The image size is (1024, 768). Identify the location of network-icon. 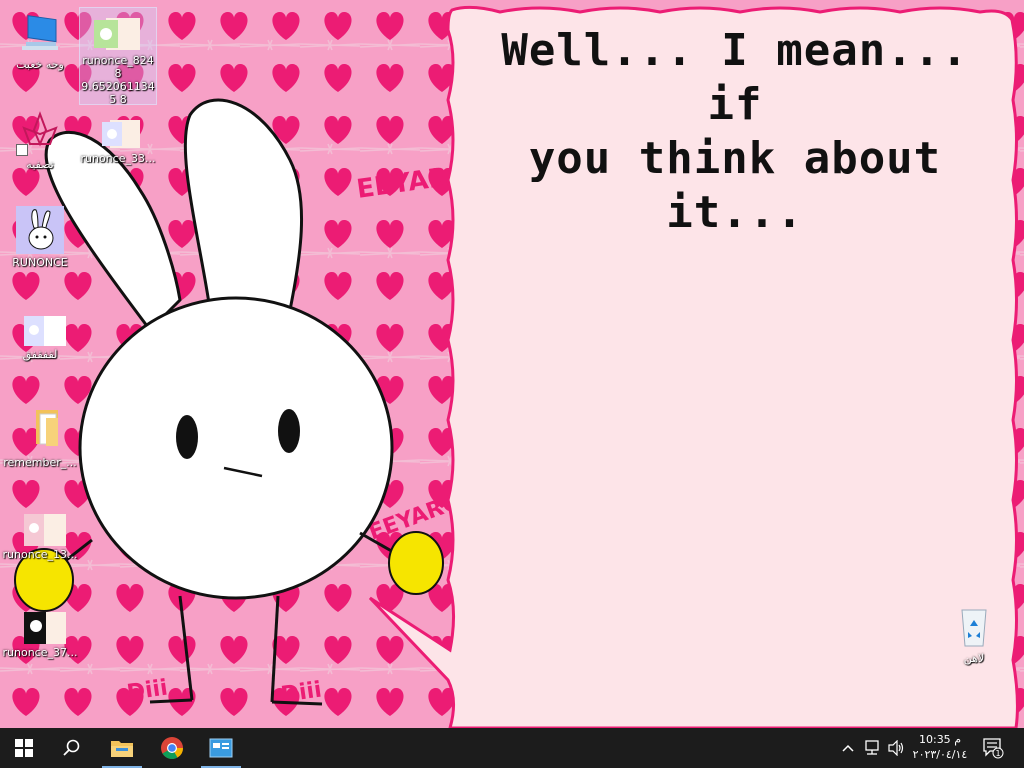
(872, 747).